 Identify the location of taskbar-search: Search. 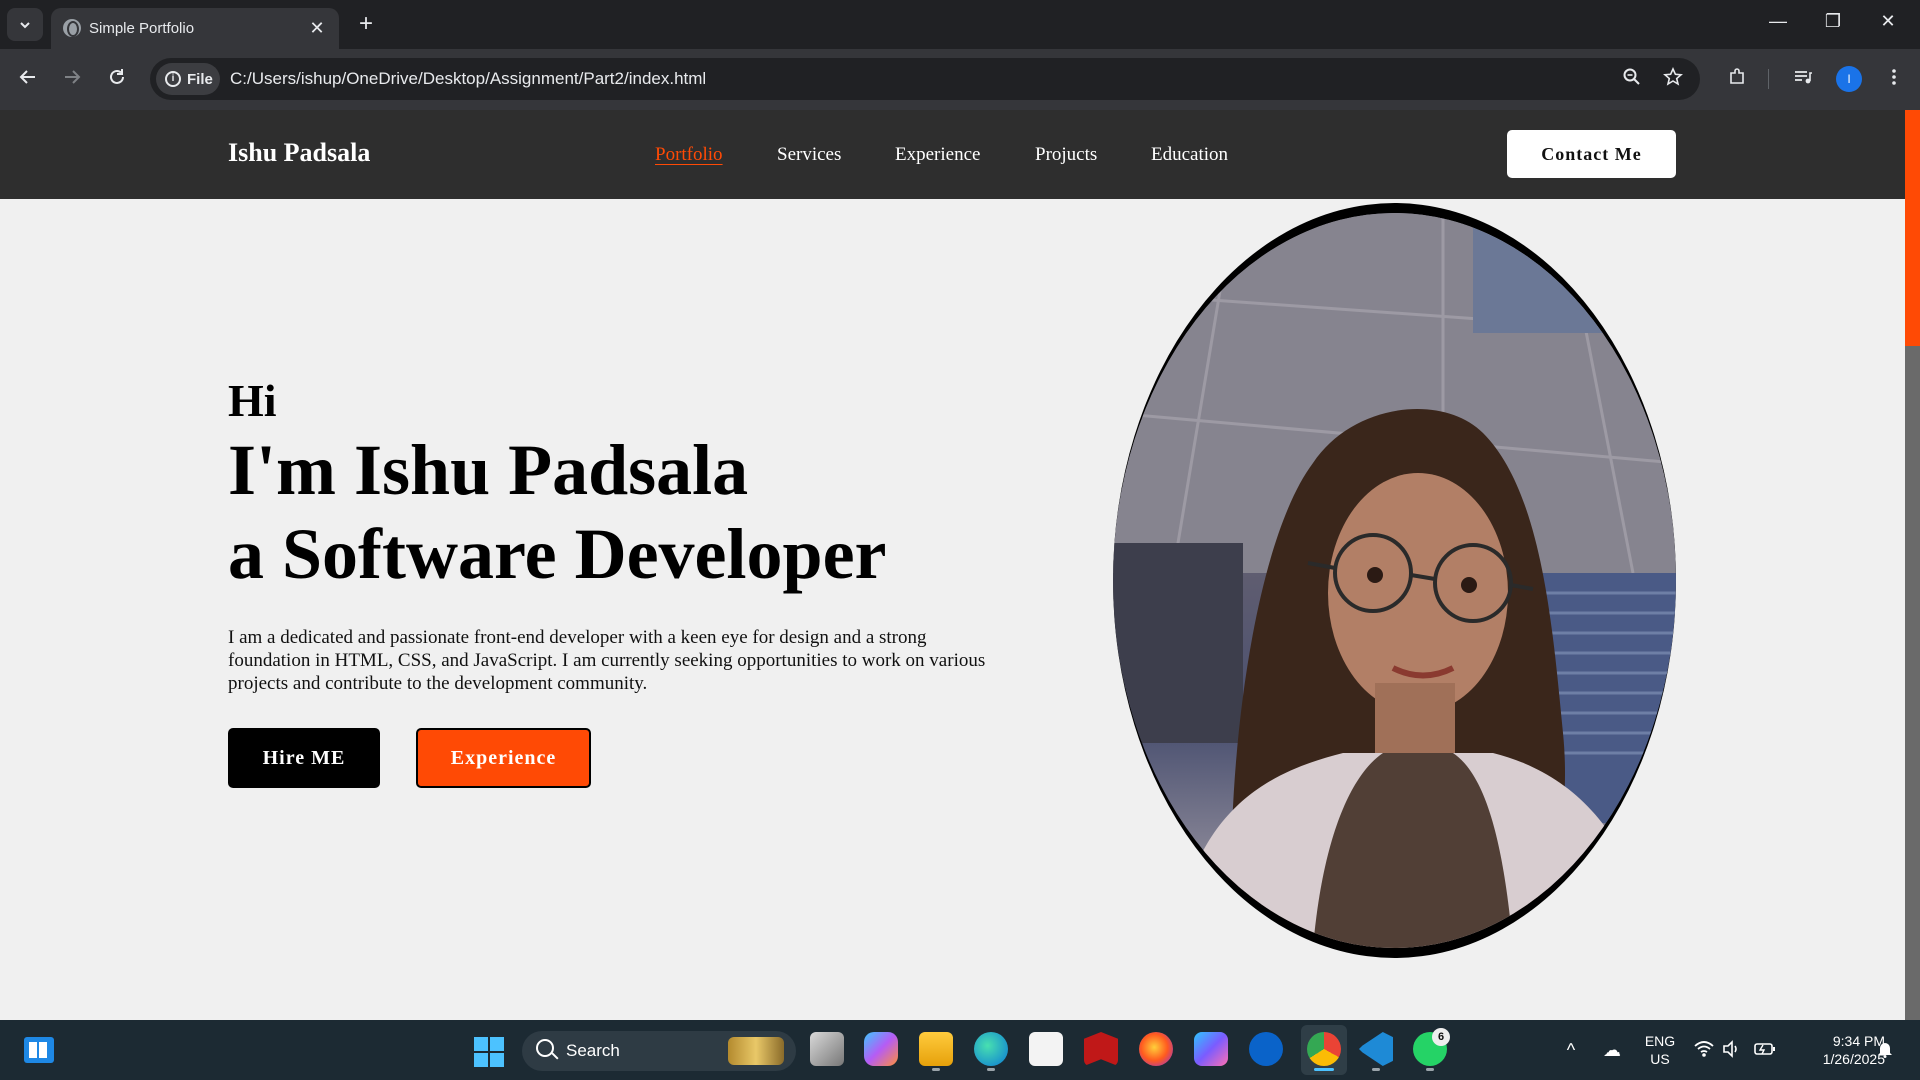
(659, 1051).